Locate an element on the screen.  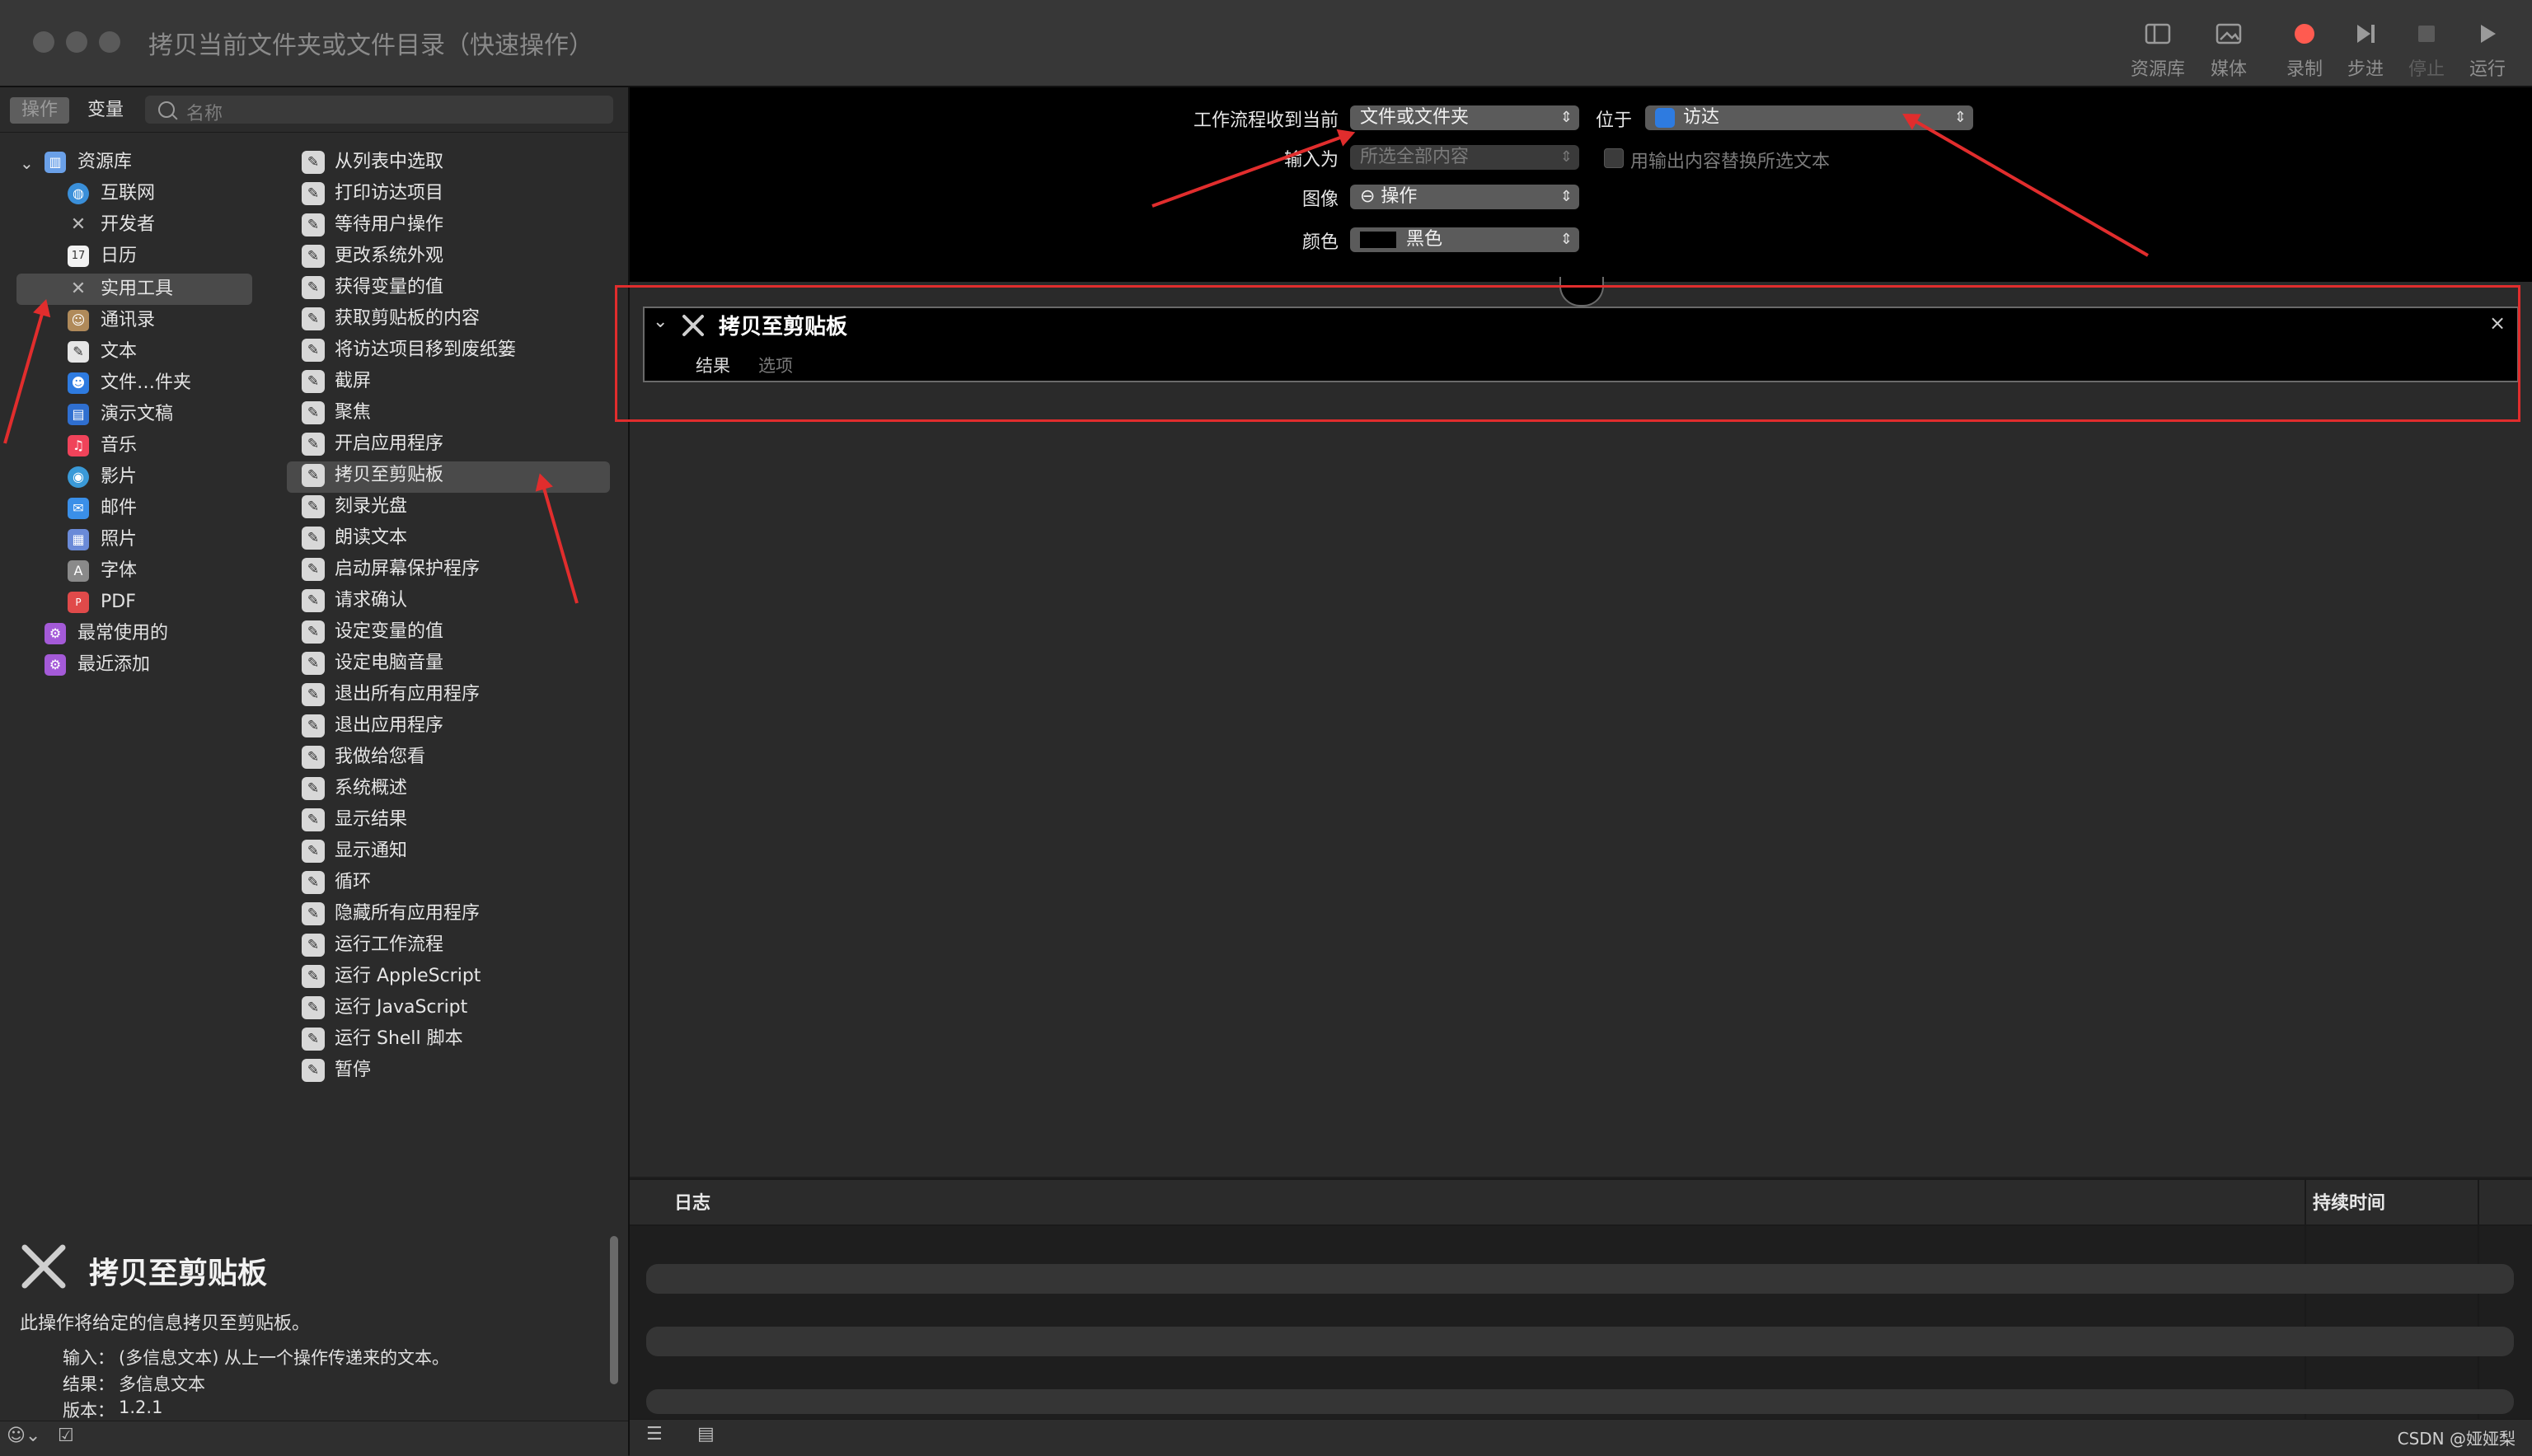
action-item: ✎ 等待用户操作 is located at coordinates (458, 225).